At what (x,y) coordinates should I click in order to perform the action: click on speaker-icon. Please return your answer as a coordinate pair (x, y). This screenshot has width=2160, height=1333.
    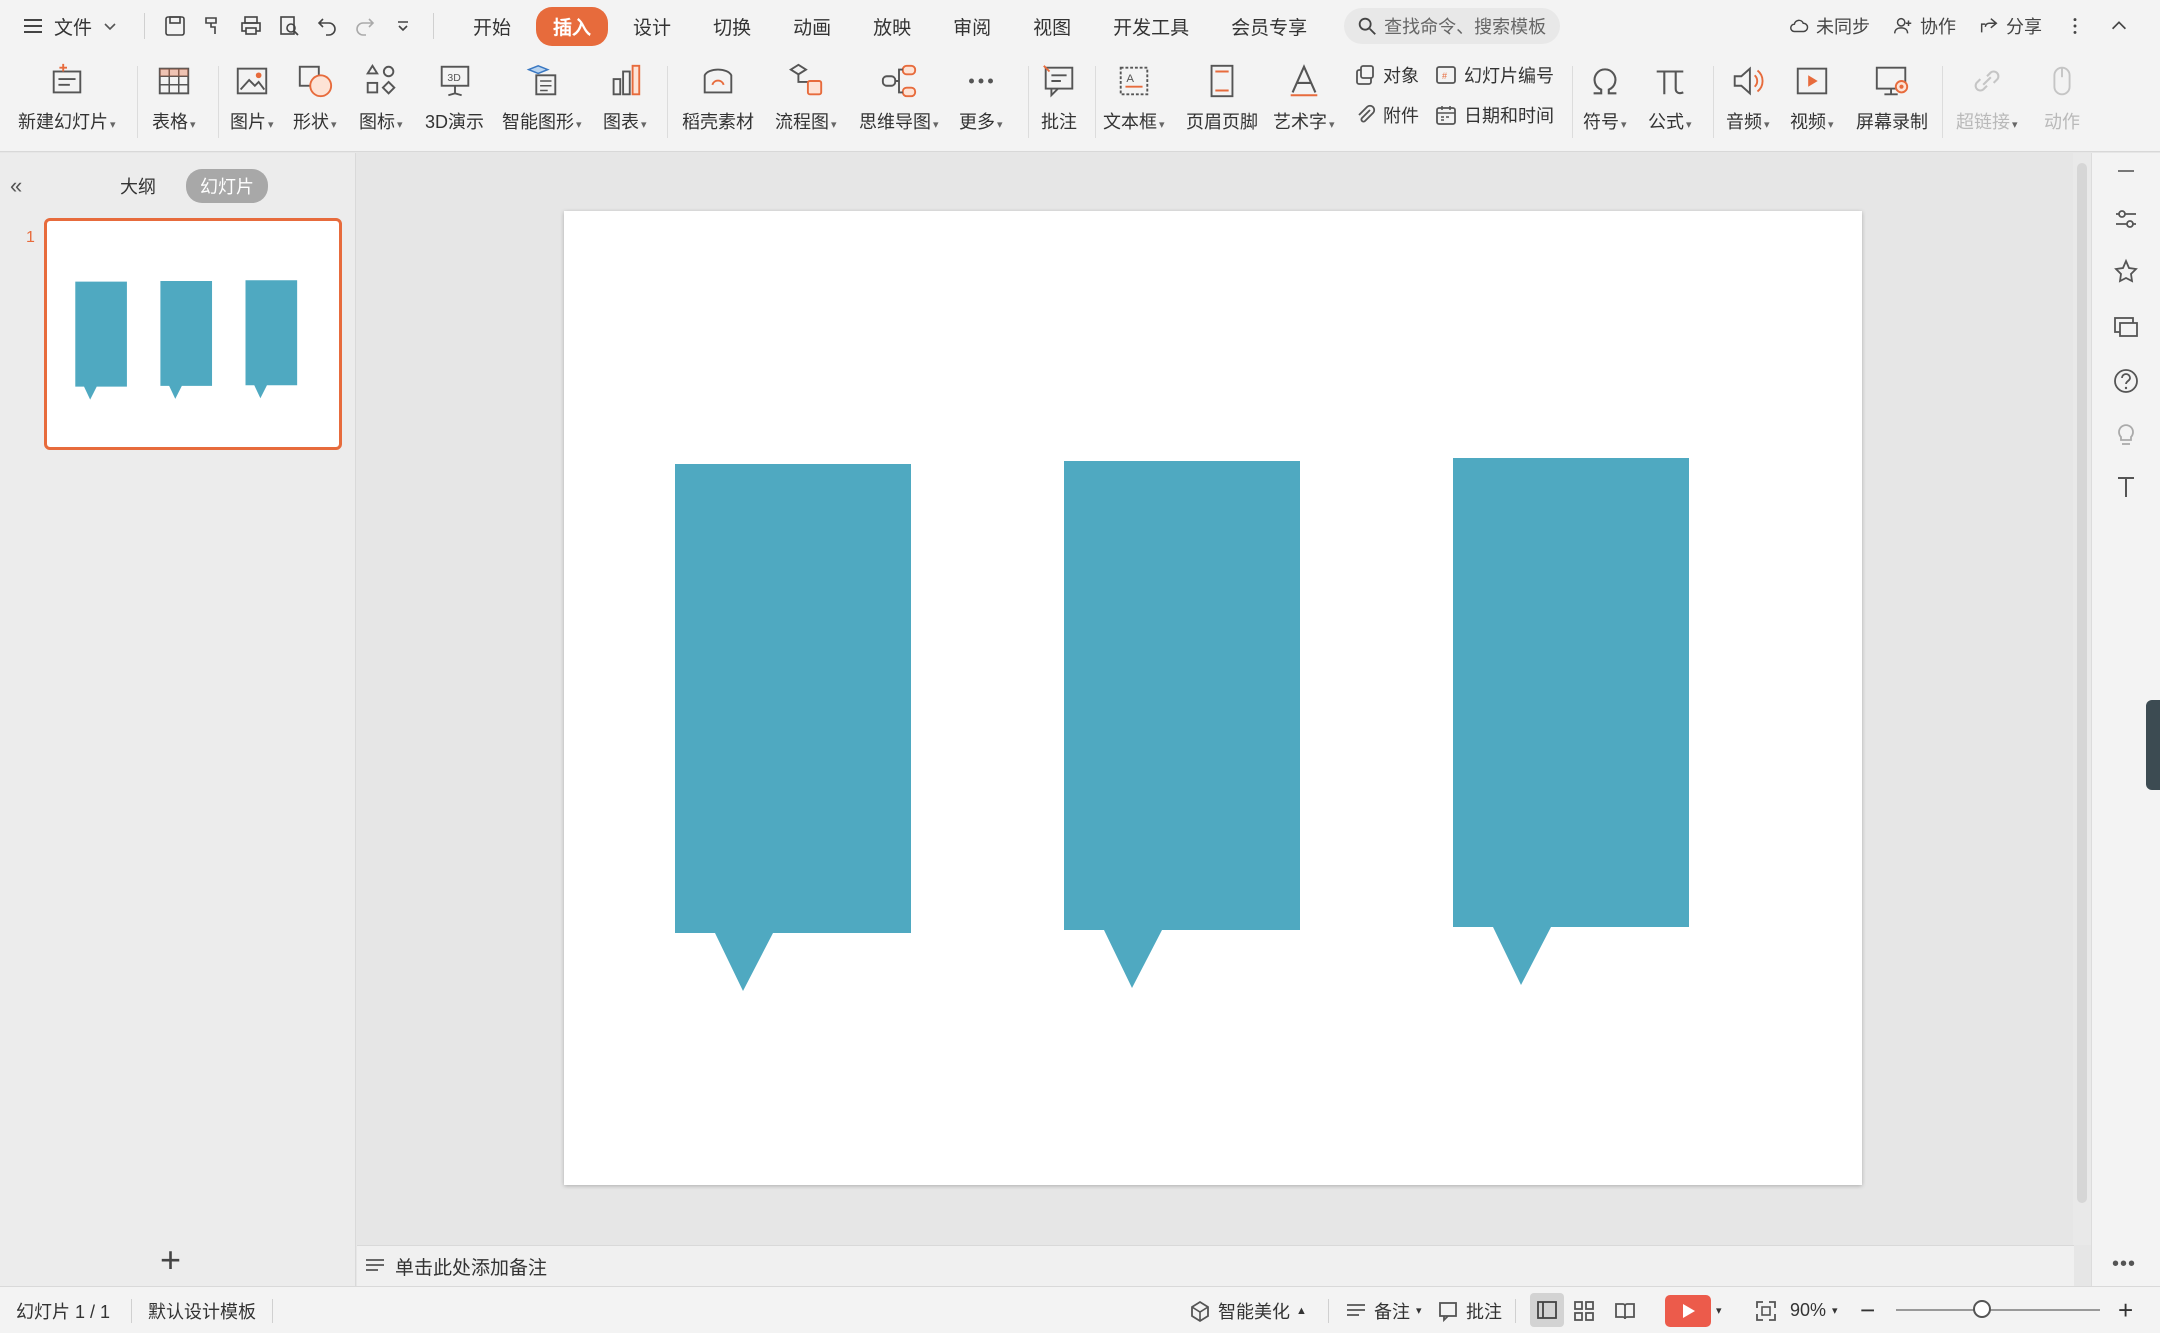
    Looking at the image, I should click on (1748, 81).